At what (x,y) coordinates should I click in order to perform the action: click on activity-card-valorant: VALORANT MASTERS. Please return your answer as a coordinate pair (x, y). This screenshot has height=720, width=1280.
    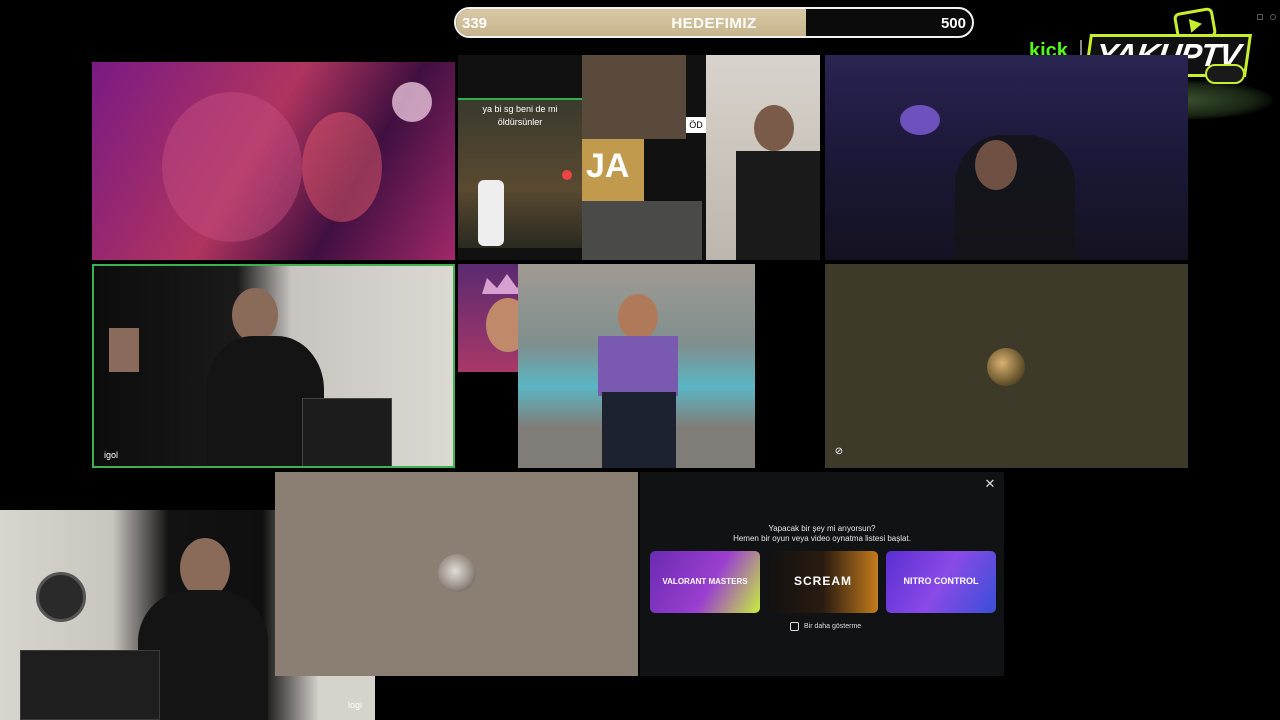
    Looking at the image, I should click on (705, 582).